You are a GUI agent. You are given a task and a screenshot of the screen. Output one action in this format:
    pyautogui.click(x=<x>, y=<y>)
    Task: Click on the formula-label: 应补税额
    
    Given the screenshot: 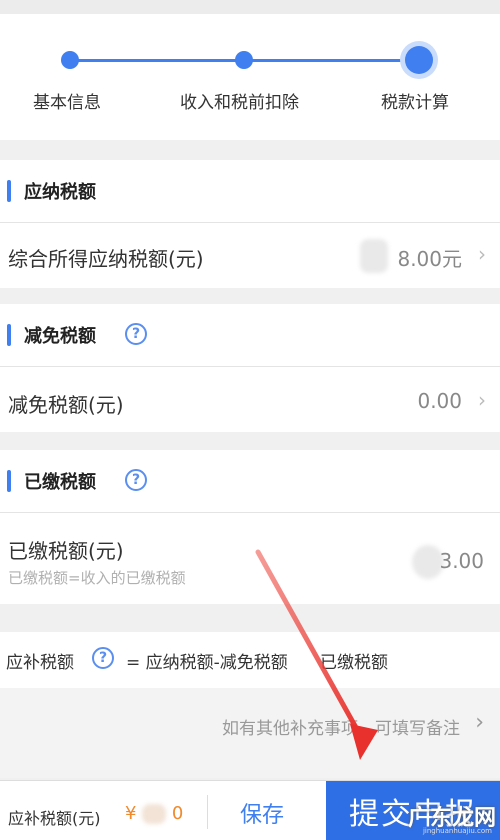 What is the action you would take?
    pyautogui.click(x=40, y=663)
    